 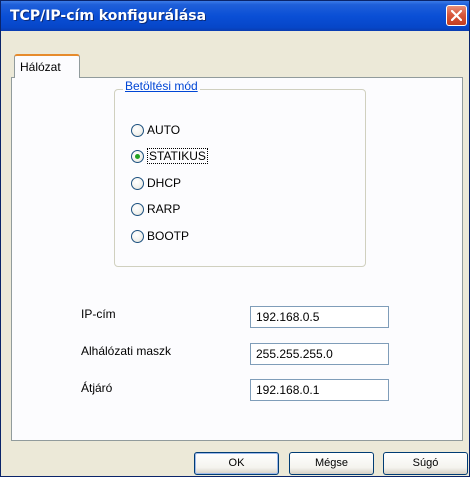 I want to click on ok-button: OK, so click(x=236, y=463).